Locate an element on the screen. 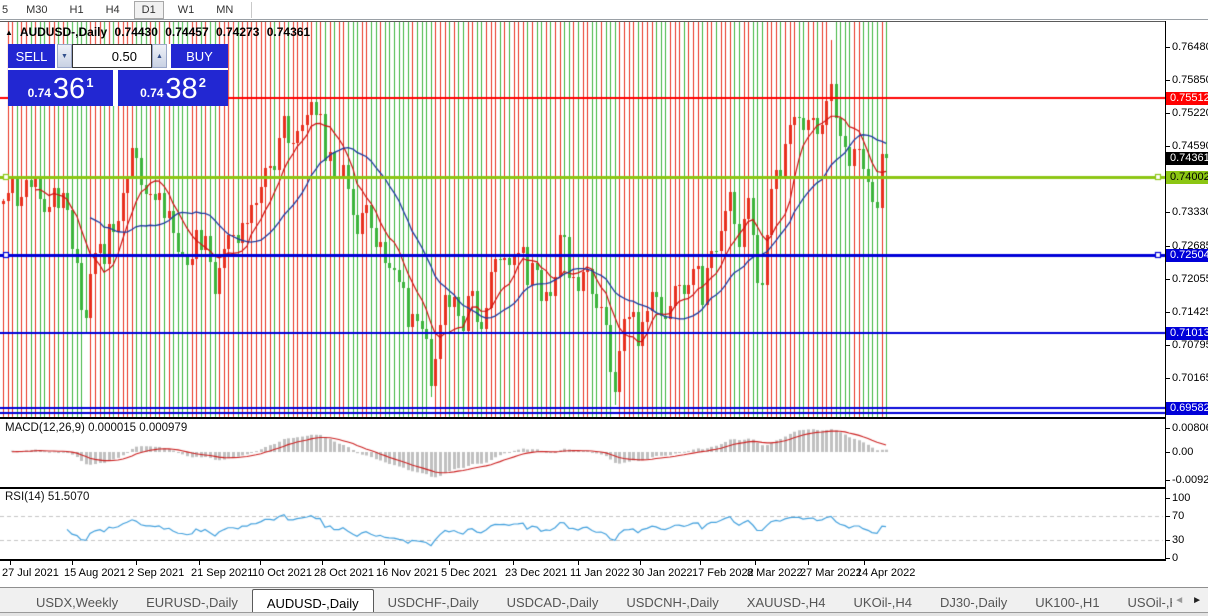 The image size is (1208, 616). one-click-panel-arrow-icon: ▲ is located at coordinates (9, 32).